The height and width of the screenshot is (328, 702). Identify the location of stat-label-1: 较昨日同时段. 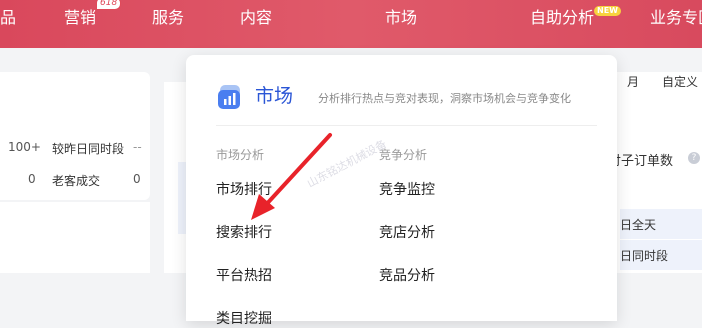
(88, 149).